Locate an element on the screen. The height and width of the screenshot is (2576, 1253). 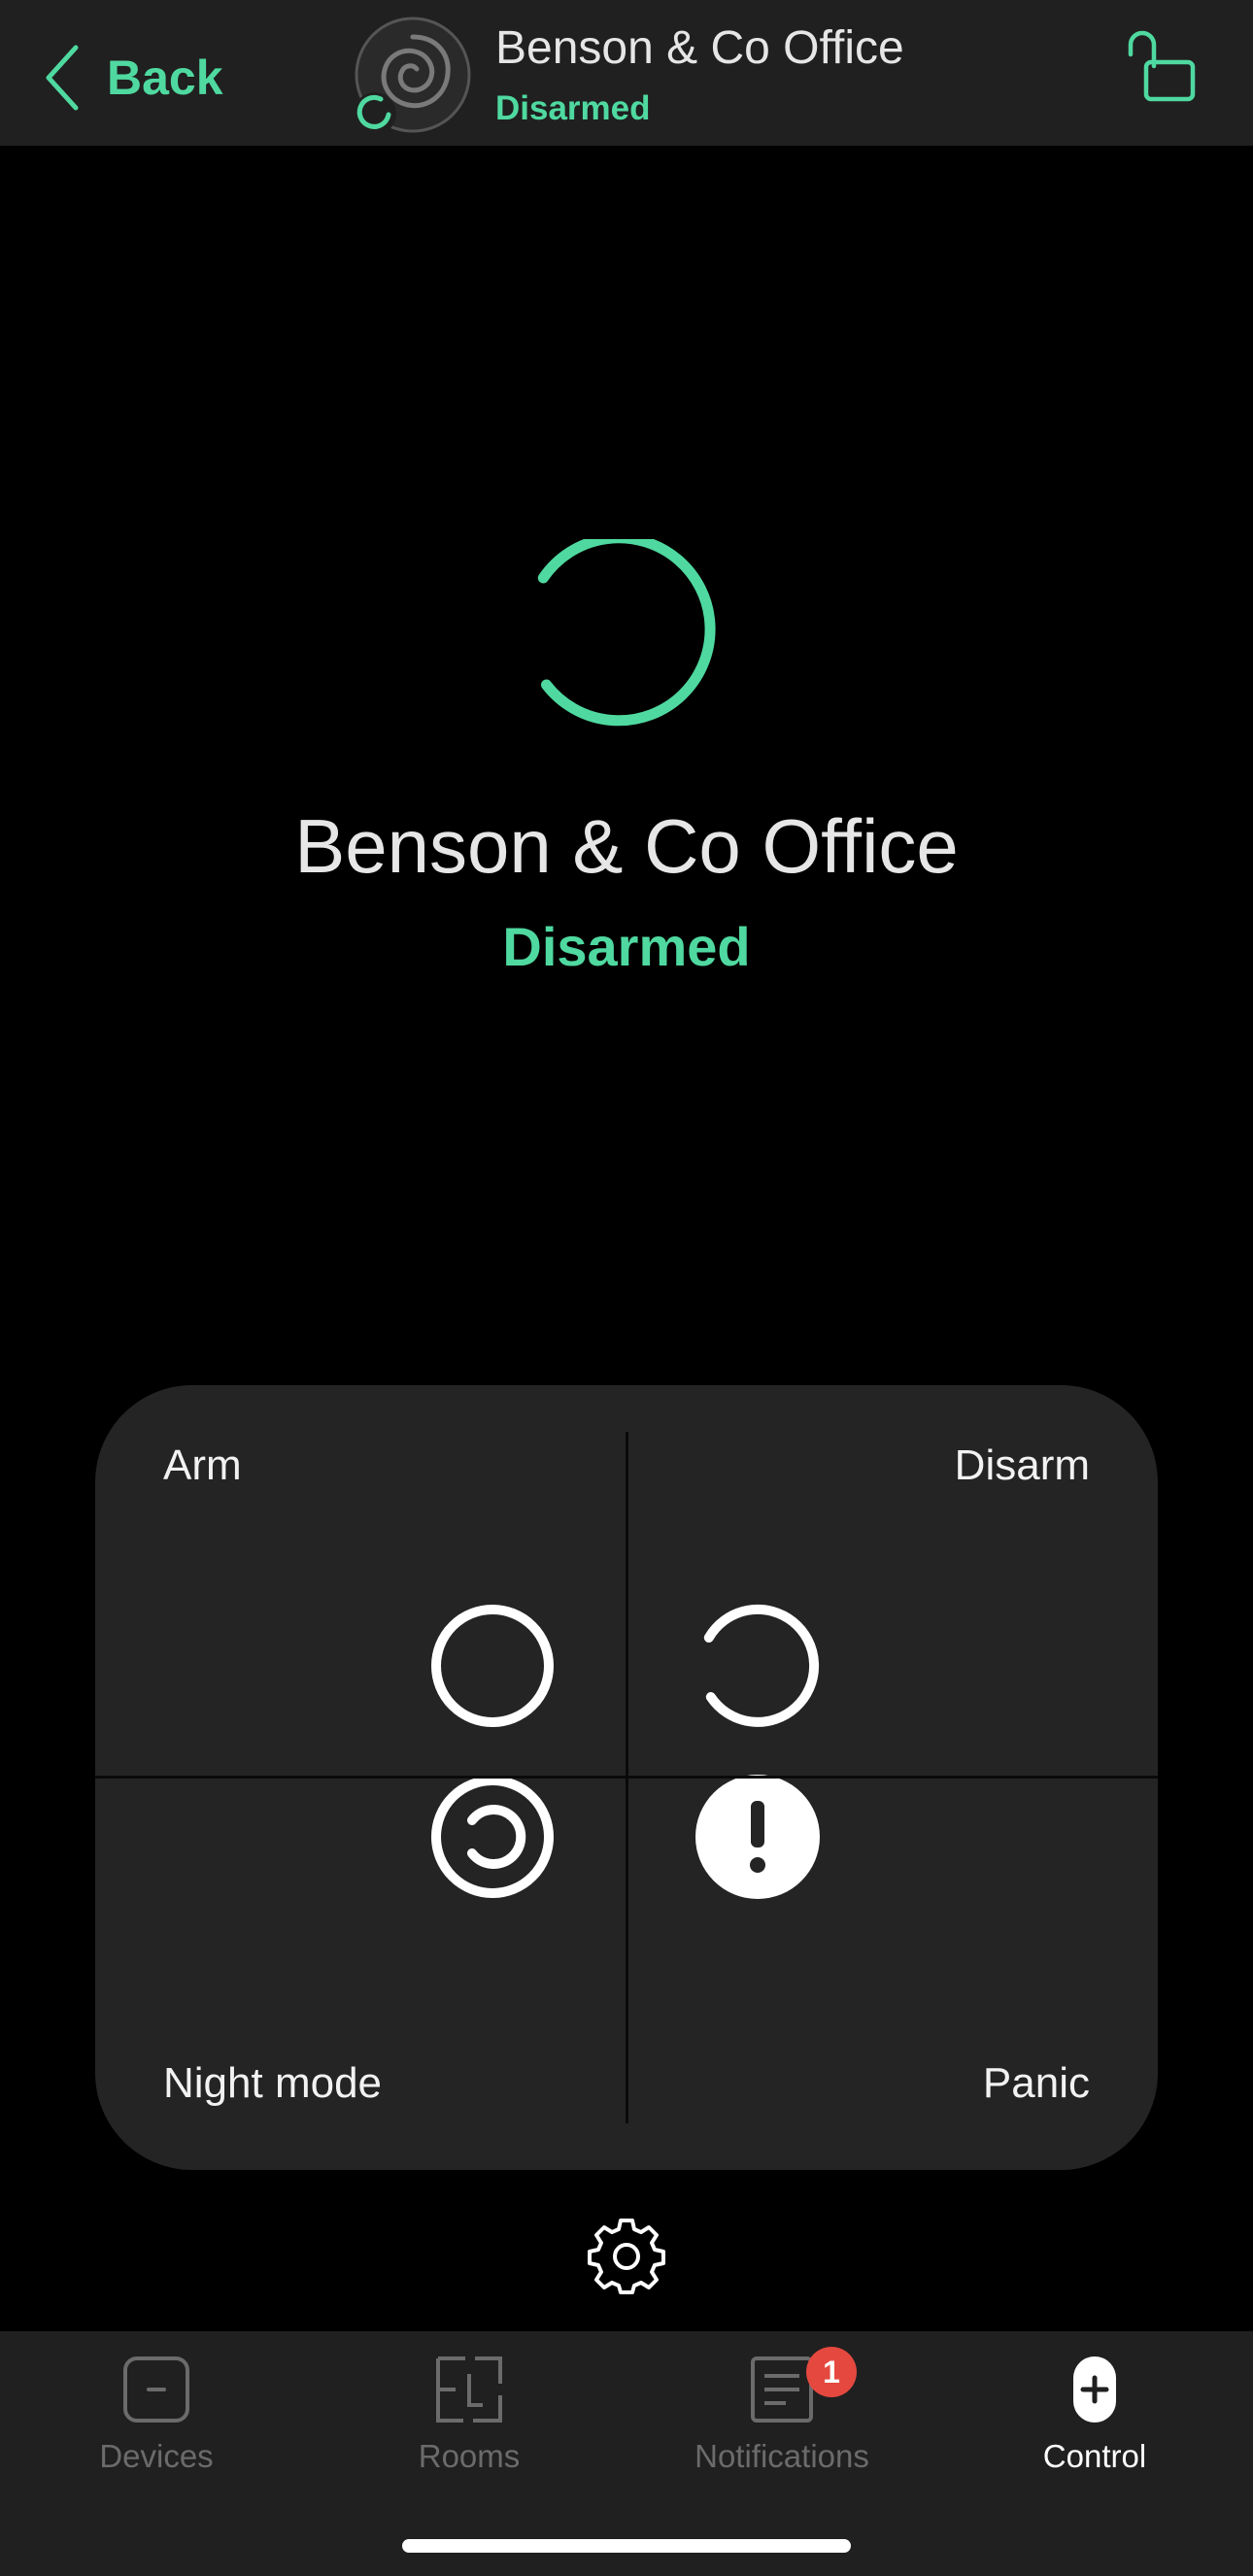
hub-avatar is located at coordinates (413, 75).